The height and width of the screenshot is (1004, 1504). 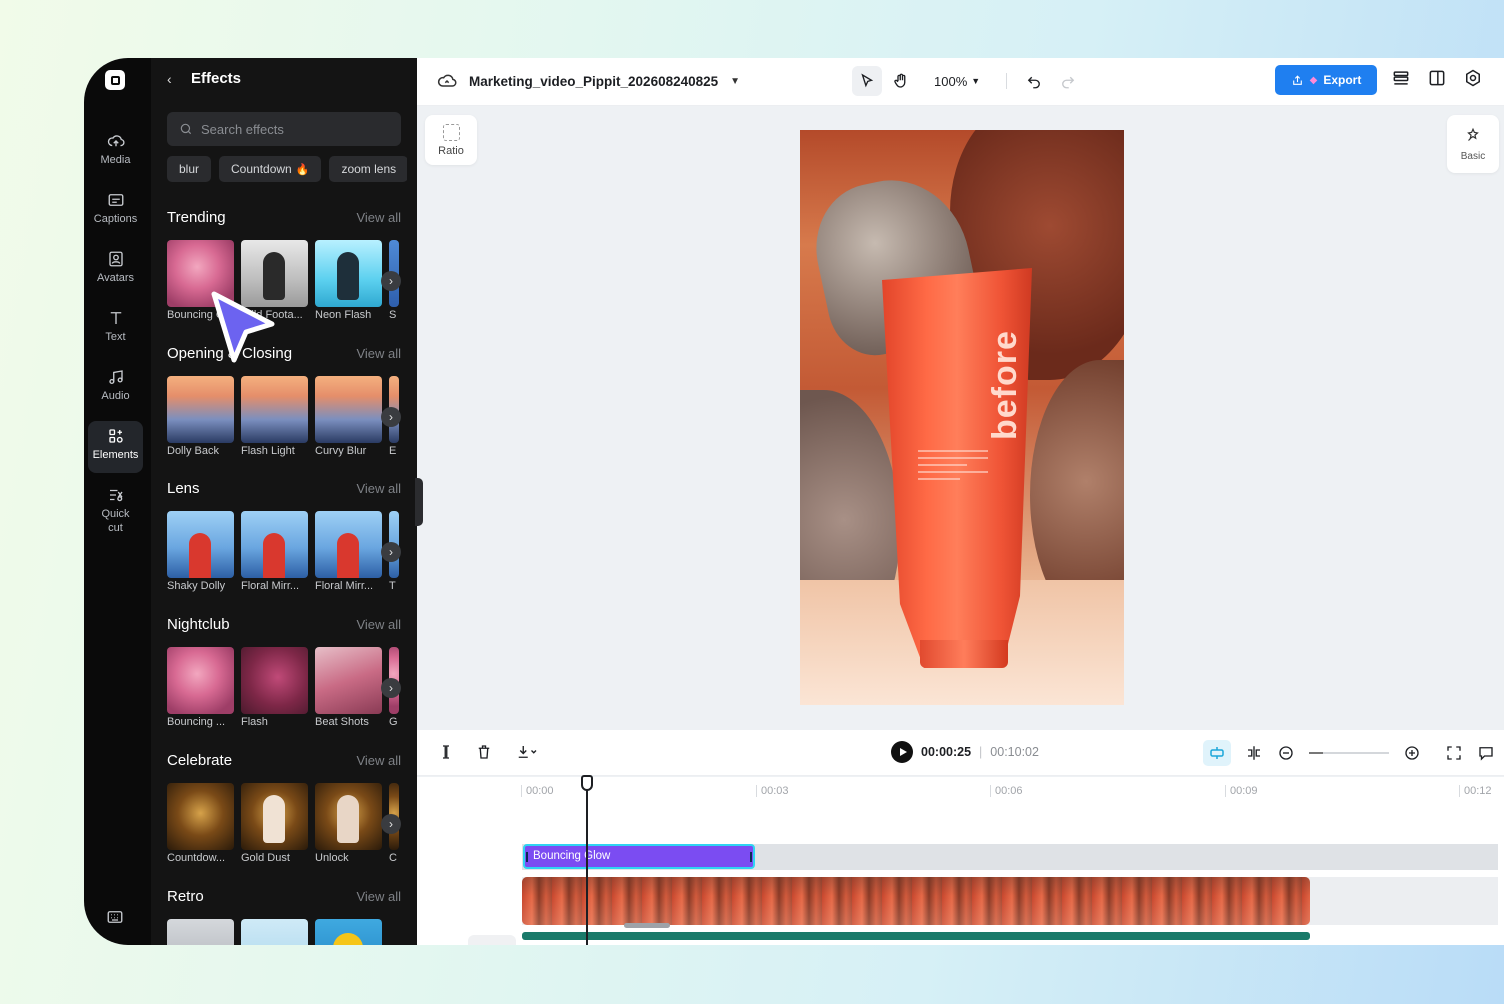 What do you see at coordinates (115, 447) in the screenshot?
I see `rail-item-elements: Elements` at bounding box center [115, 447].